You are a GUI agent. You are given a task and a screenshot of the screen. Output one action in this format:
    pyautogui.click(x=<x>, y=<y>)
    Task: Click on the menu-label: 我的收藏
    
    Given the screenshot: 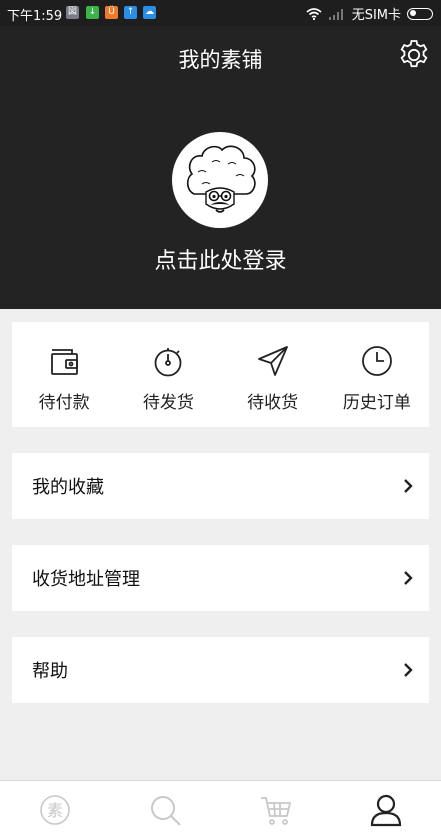 What is the action you would take?
    pyautogui.click(x=68, y=487)
    